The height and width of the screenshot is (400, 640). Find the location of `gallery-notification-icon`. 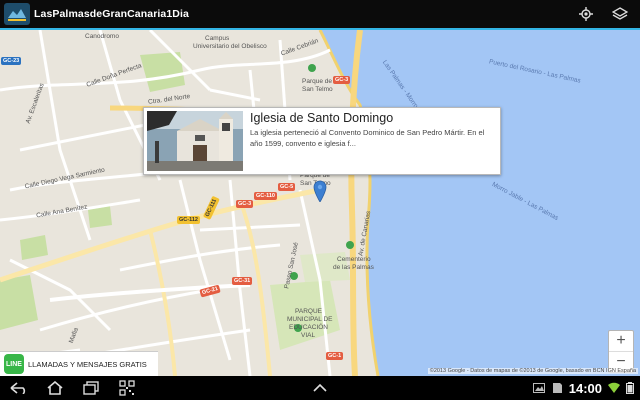

gallery-notification-icon is located at coordinates (538, 388).